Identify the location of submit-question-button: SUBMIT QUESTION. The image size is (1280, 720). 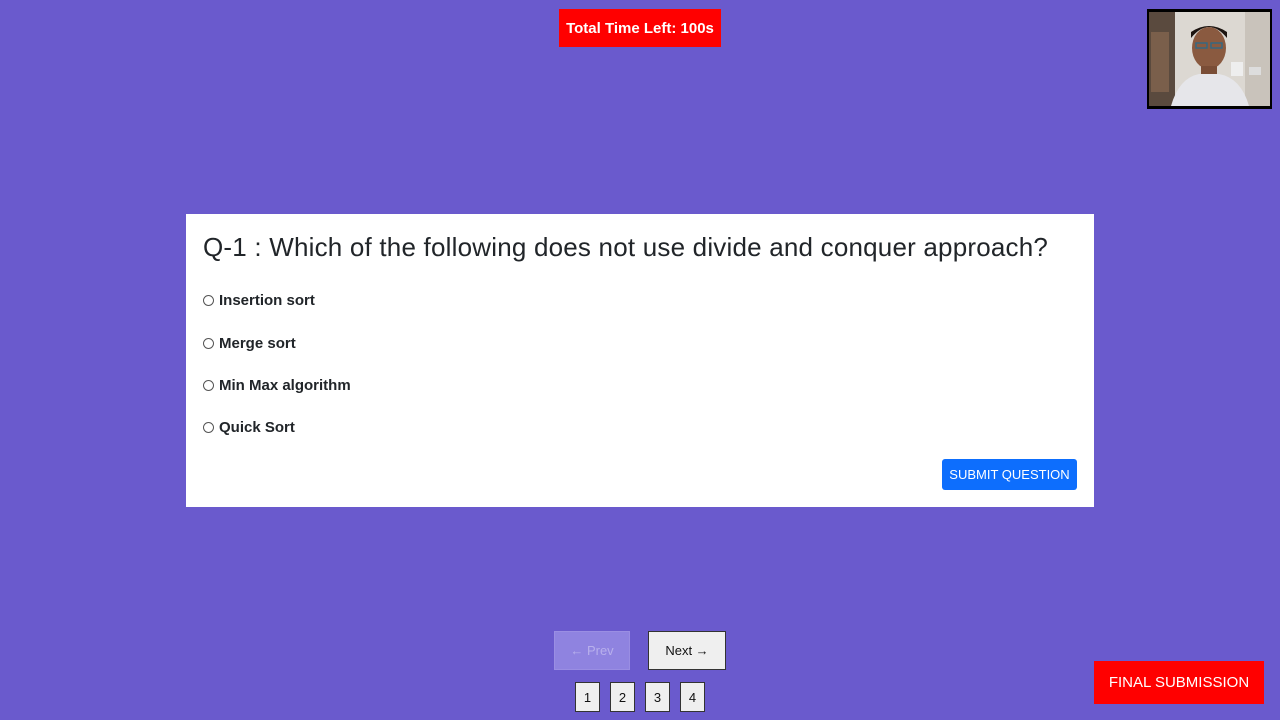
(1009, 474).